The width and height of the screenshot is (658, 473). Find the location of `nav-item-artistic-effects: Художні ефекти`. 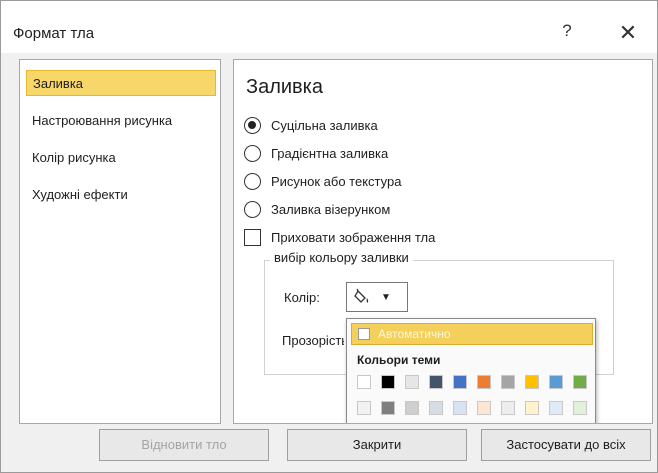

nav-item-artistic-effects: Художні ефекти is located at coordinates (121, 195).